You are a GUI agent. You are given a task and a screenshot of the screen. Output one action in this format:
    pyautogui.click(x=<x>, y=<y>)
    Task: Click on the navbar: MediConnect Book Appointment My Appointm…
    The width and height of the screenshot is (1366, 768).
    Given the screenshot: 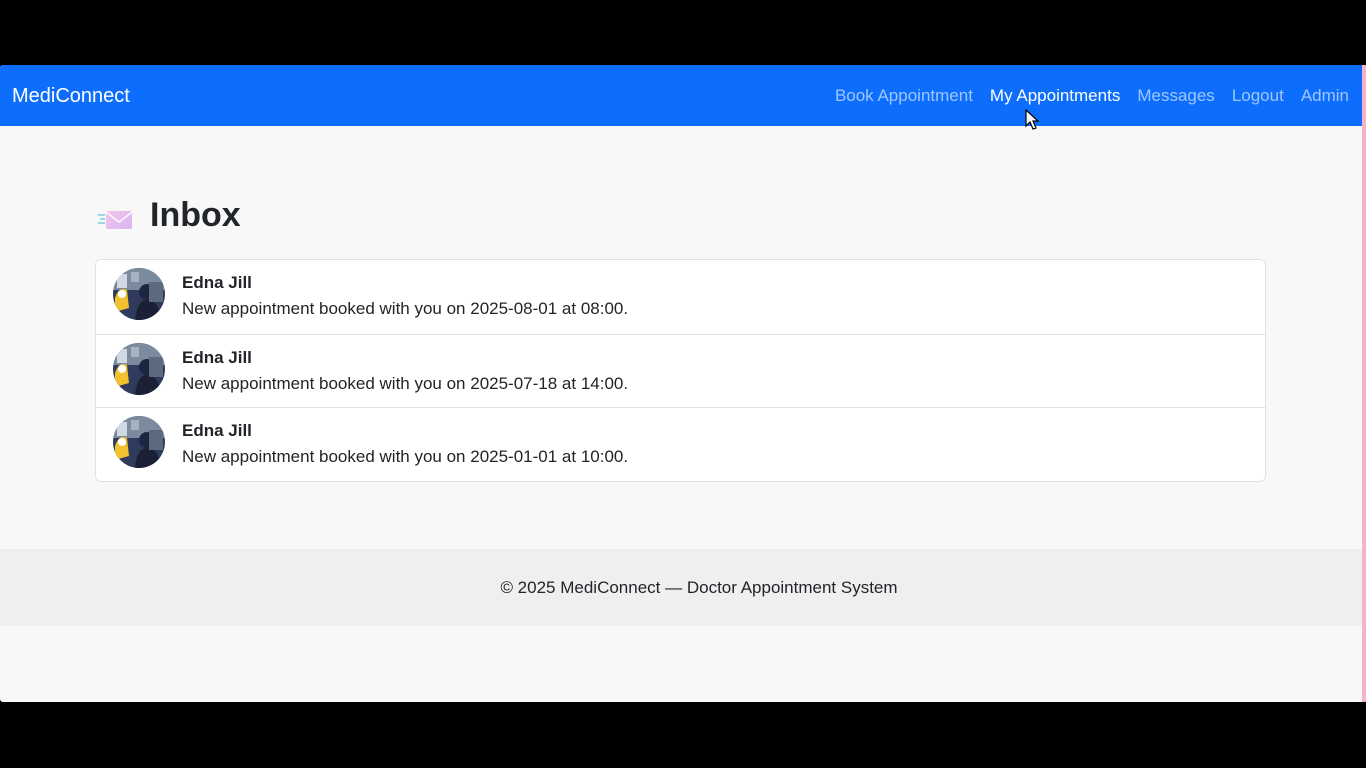 What is the action you would take?
    pyautogui.click(x=681, y=95)
    